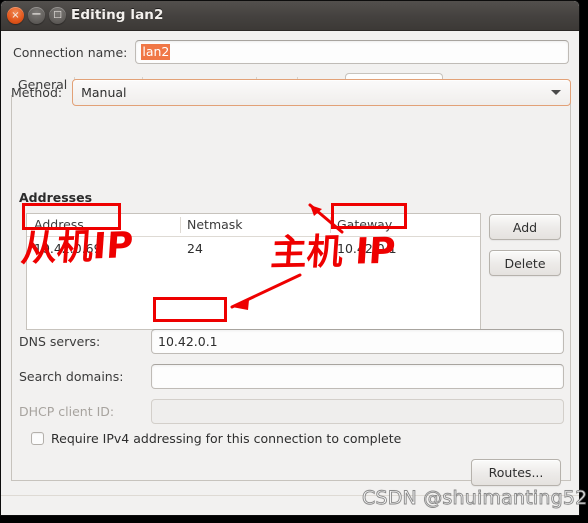  Describe the element at coordinates (71, 376) in the screenshot. I see `search-domains-label: Search domains:` at that location.